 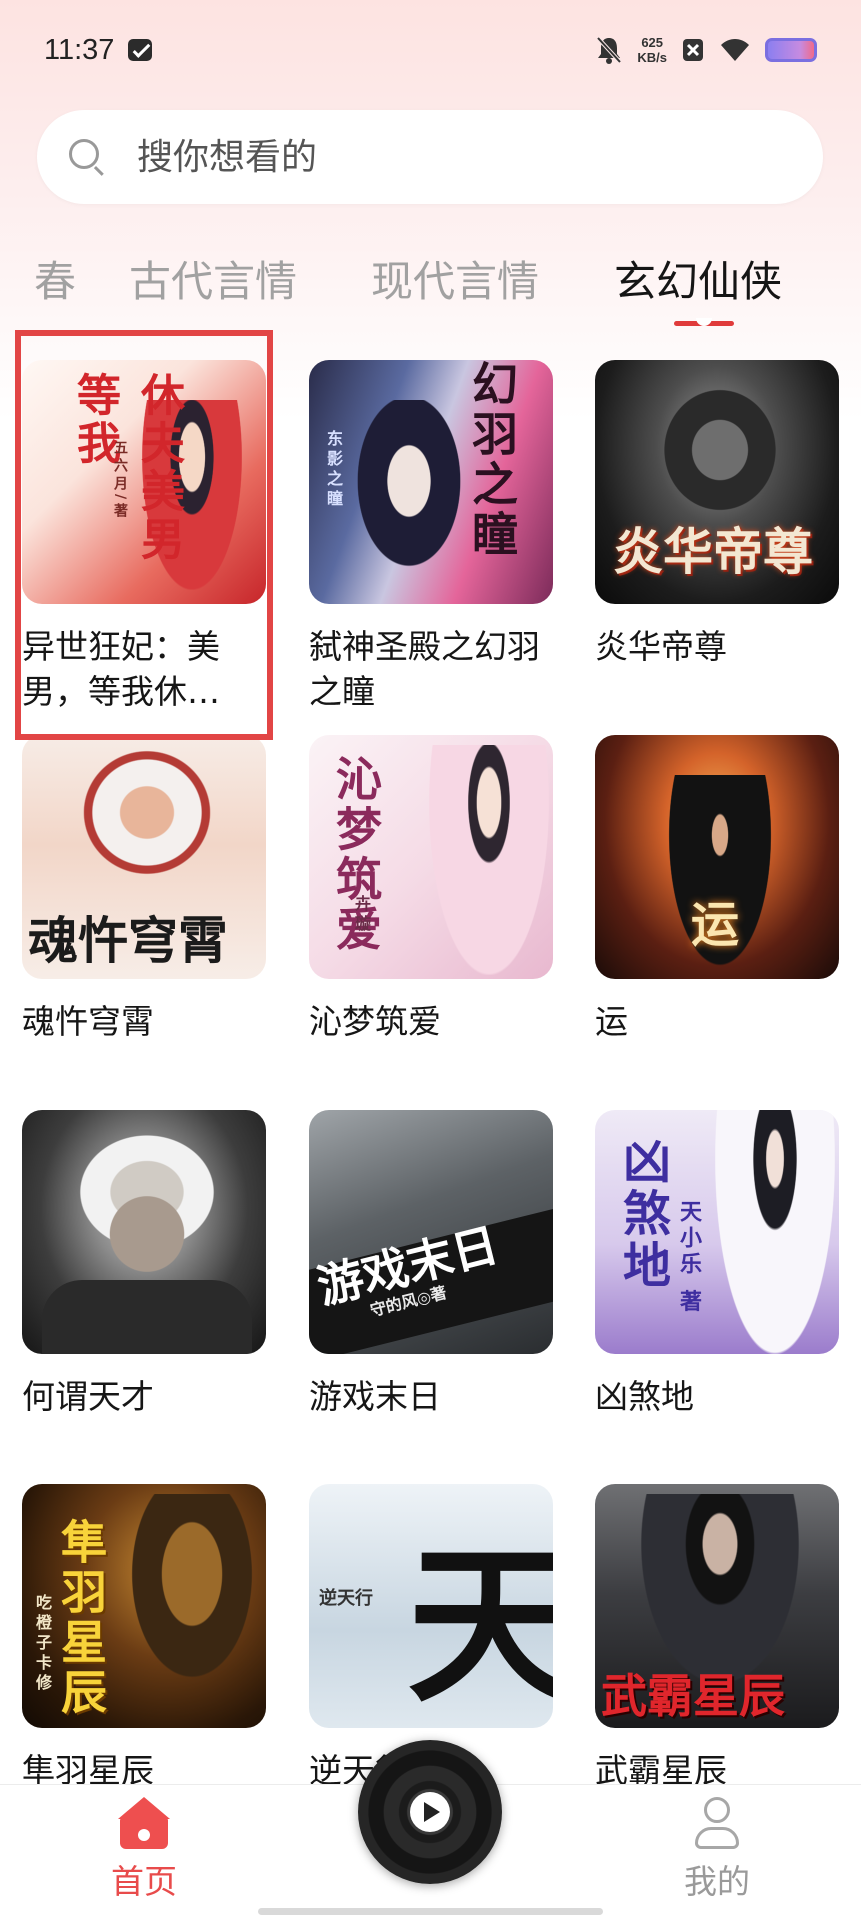 What do you see at coordinates (79, 49) in the screenshot?
I see `clock: 11:37` at bounding box center [79, 49].